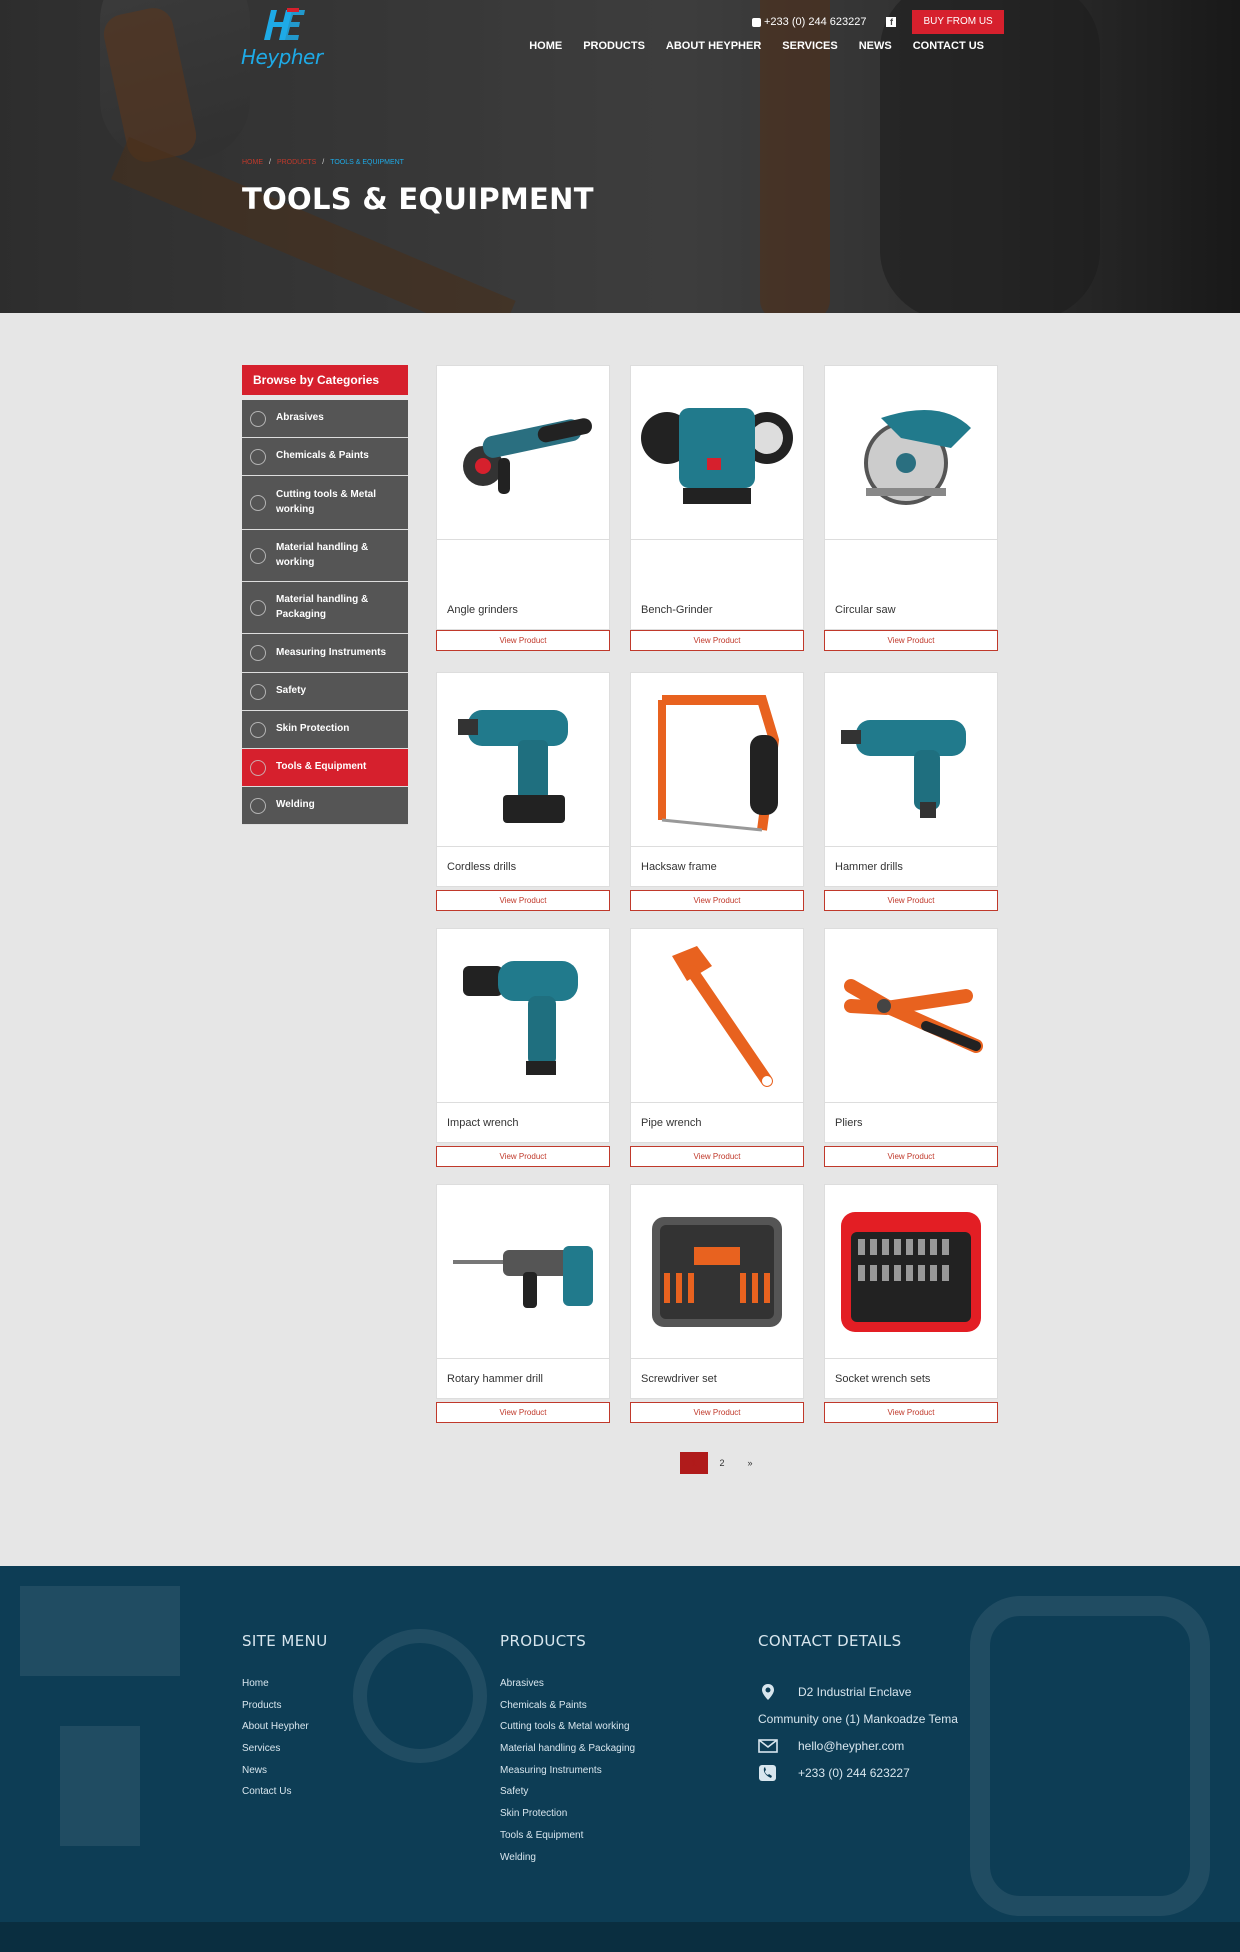  Describe the element at coordinates (717, 867) in the screenshot. I see `product-name: Hacksaw frame` at that location.